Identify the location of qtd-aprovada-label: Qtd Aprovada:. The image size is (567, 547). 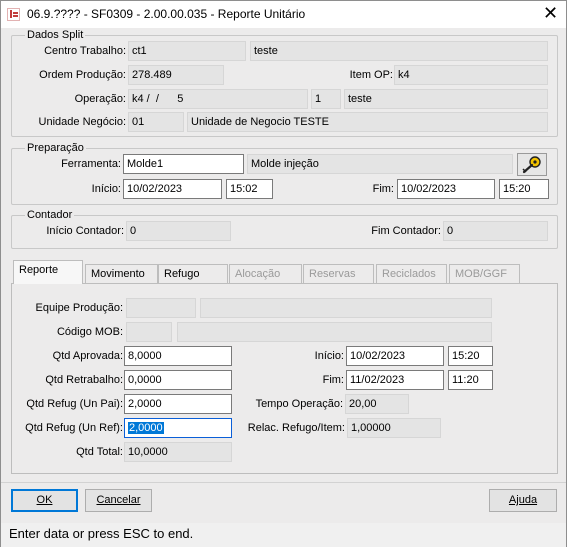
(87, 356).